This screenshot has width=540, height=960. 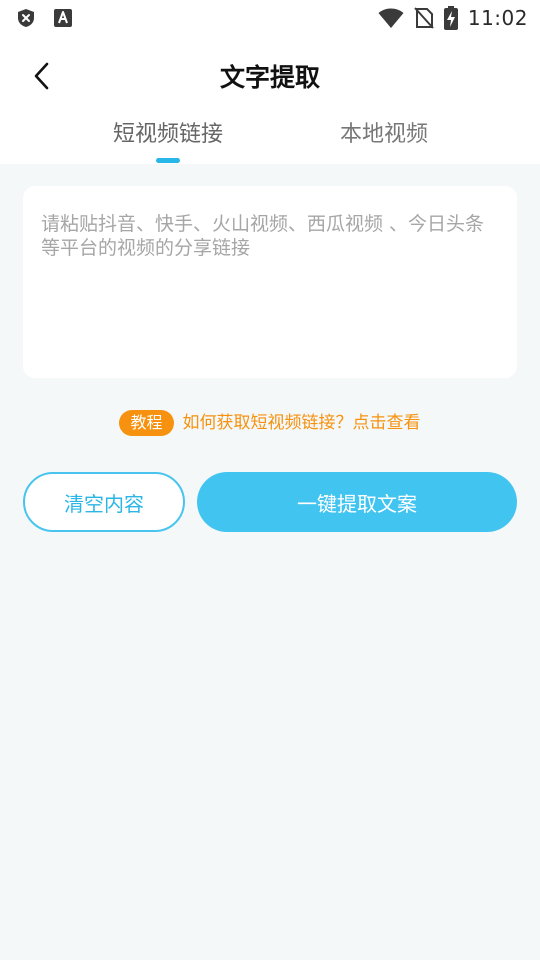 What do you see at coordinates (146, 423) in the screenshot?
I see `tutorial-badge: 教程` at bounding box center [146, 423].